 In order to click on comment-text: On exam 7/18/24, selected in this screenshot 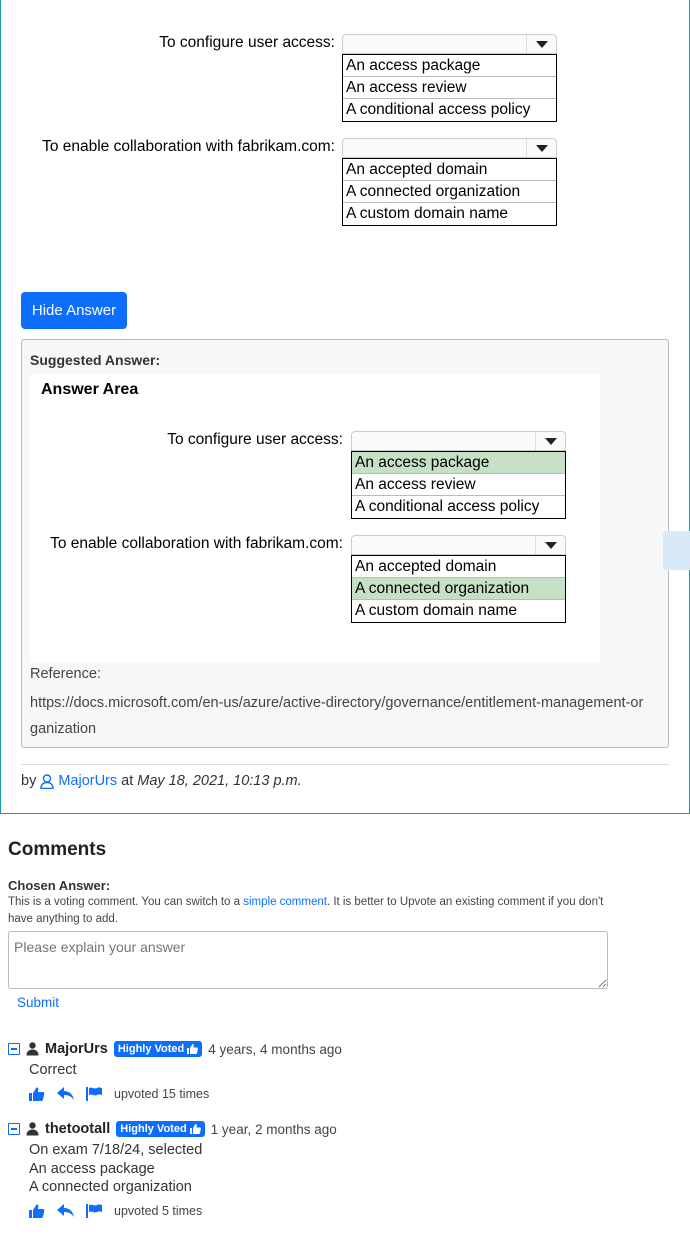, I will do `click(116, 1150)`.